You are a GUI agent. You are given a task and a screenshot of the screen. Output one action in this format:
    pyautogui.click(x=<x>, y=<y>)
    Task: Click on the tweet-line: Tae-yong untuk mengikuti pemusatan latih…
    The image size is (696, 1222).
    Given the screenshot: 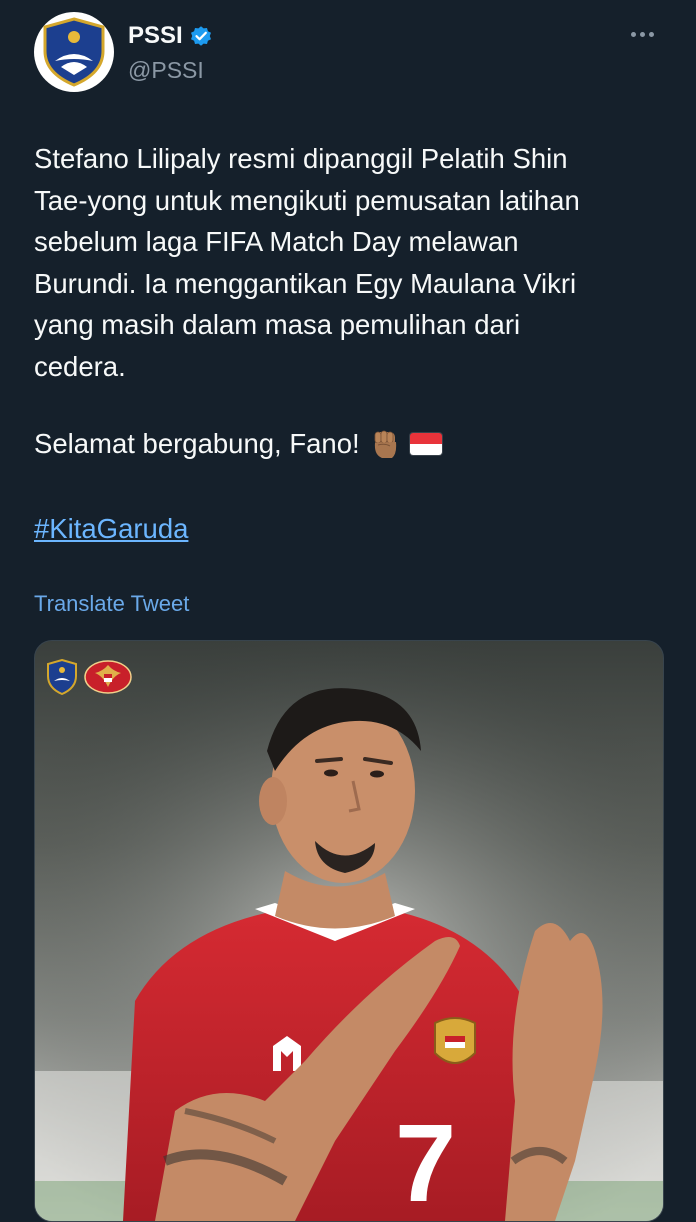 What is the action you would take?
    pyautogui.click(x=307, y=200)
    